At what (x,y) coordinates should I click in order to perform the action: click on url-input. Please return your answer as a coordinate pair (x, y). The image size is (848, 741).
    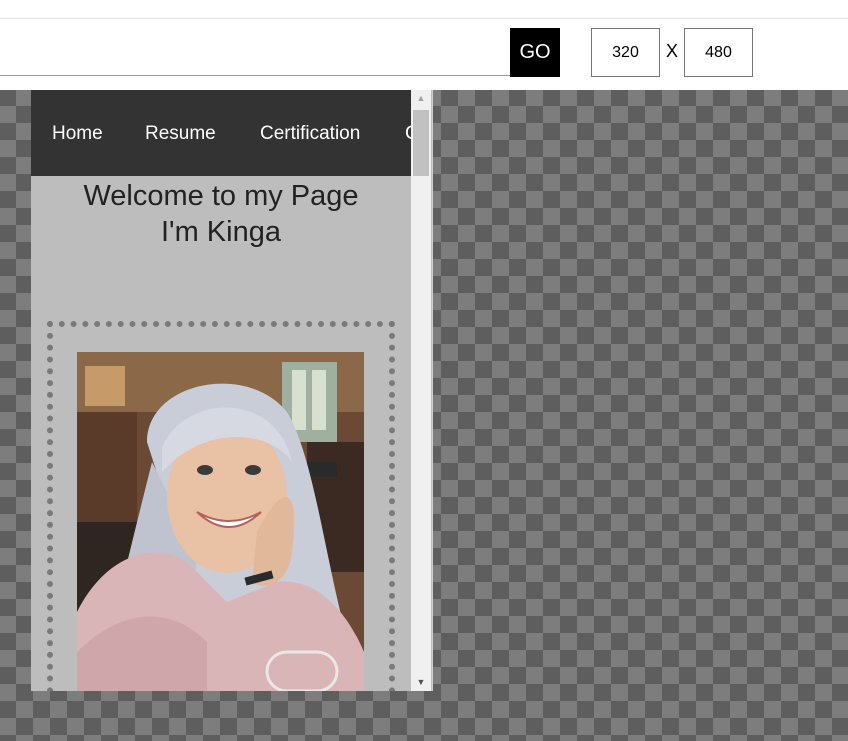
    Looking at the image, I should click on (255, 51).